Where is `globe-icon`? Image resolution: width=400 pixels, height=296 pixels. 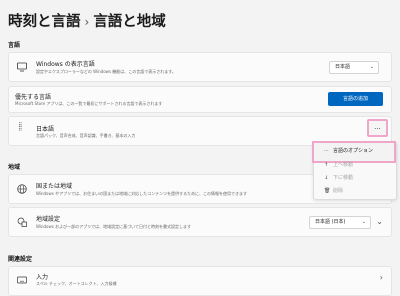
globe-icon is located at coordinates (22, 189).